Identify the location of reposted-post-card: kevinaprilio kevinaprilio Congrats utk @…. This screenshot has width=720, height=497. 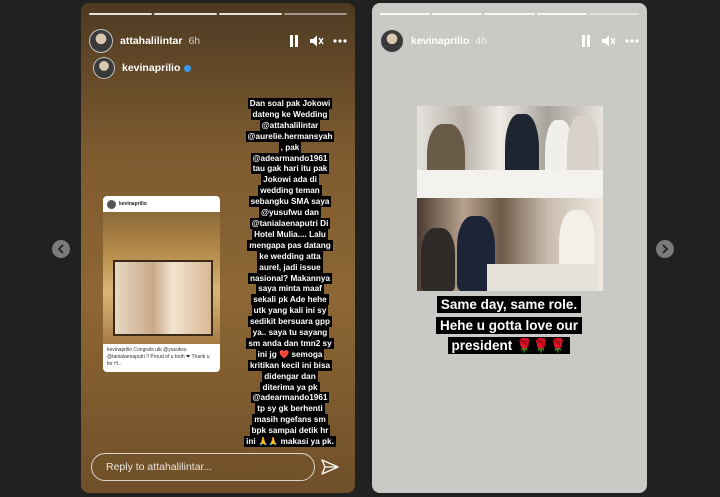
(161, 284).